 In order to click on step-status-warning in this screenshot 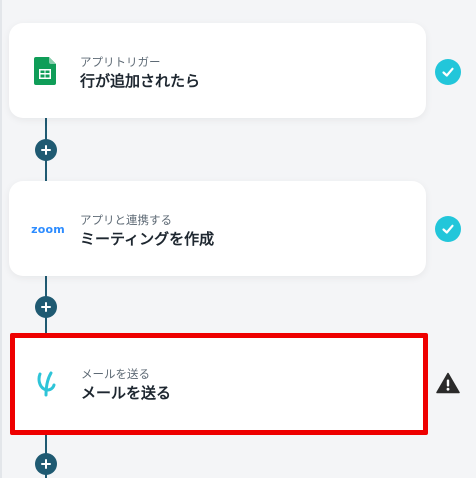, I will do `click(448, 383)`.